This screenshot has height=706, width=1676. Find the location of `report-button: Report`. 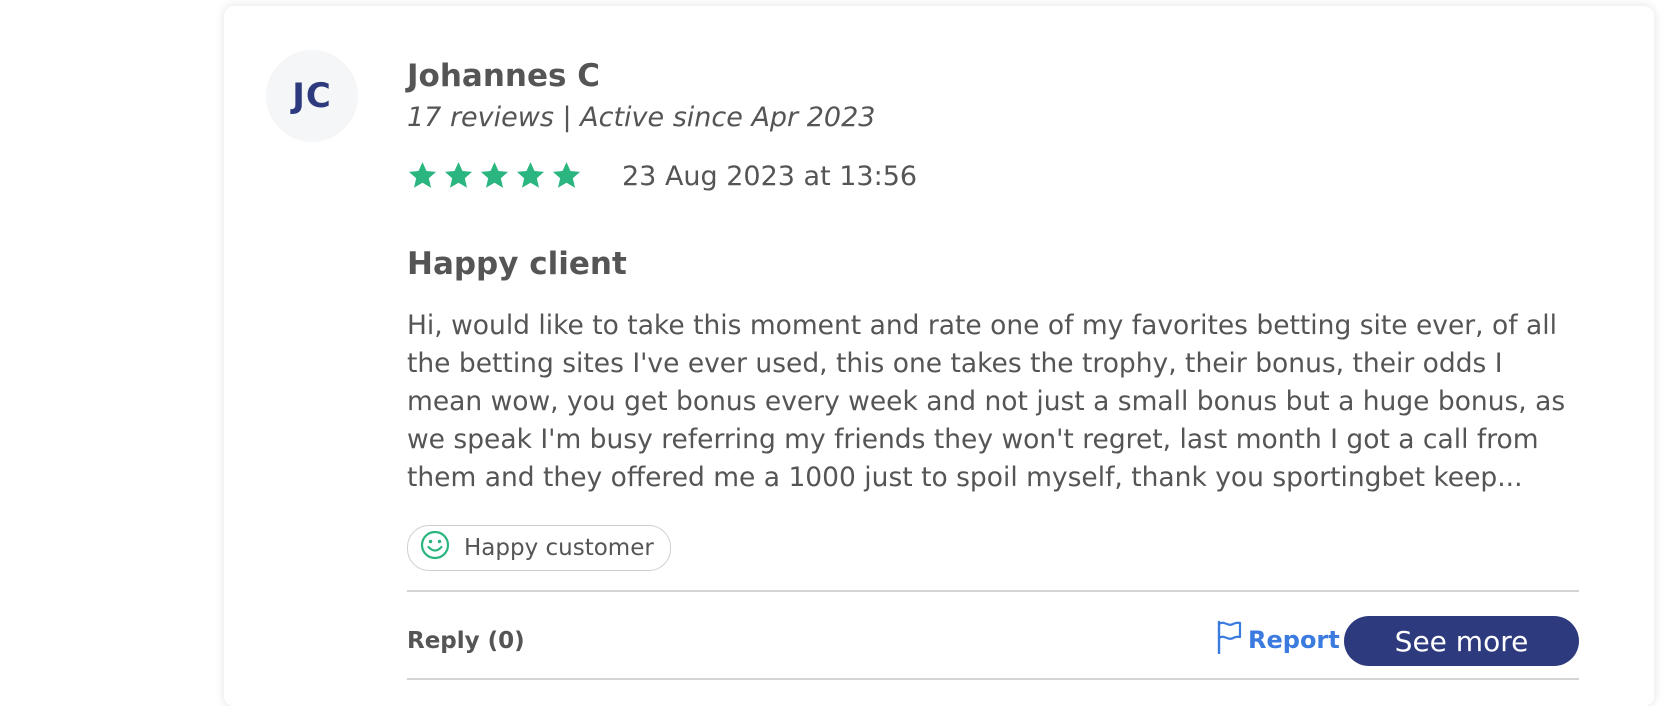

report-button: Report is located at coordinates (1278, 640).